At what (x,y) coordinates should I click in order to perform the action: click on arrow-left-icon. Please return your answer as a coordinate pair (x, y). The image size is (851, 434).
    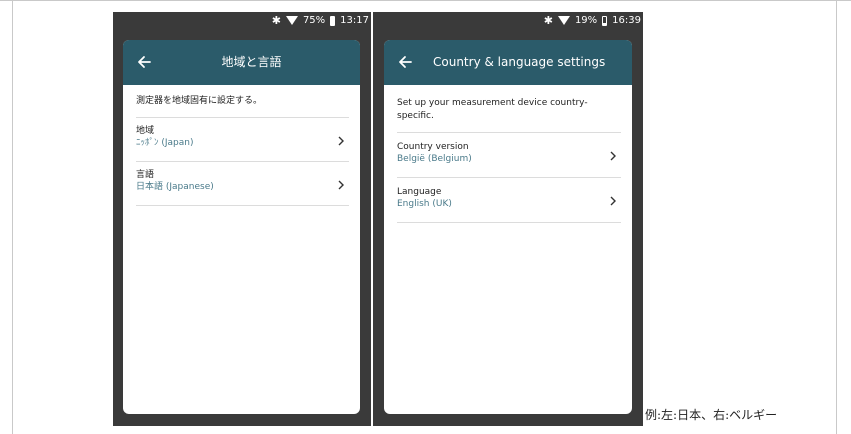
    Looking at the image, I should click on (405, 62).